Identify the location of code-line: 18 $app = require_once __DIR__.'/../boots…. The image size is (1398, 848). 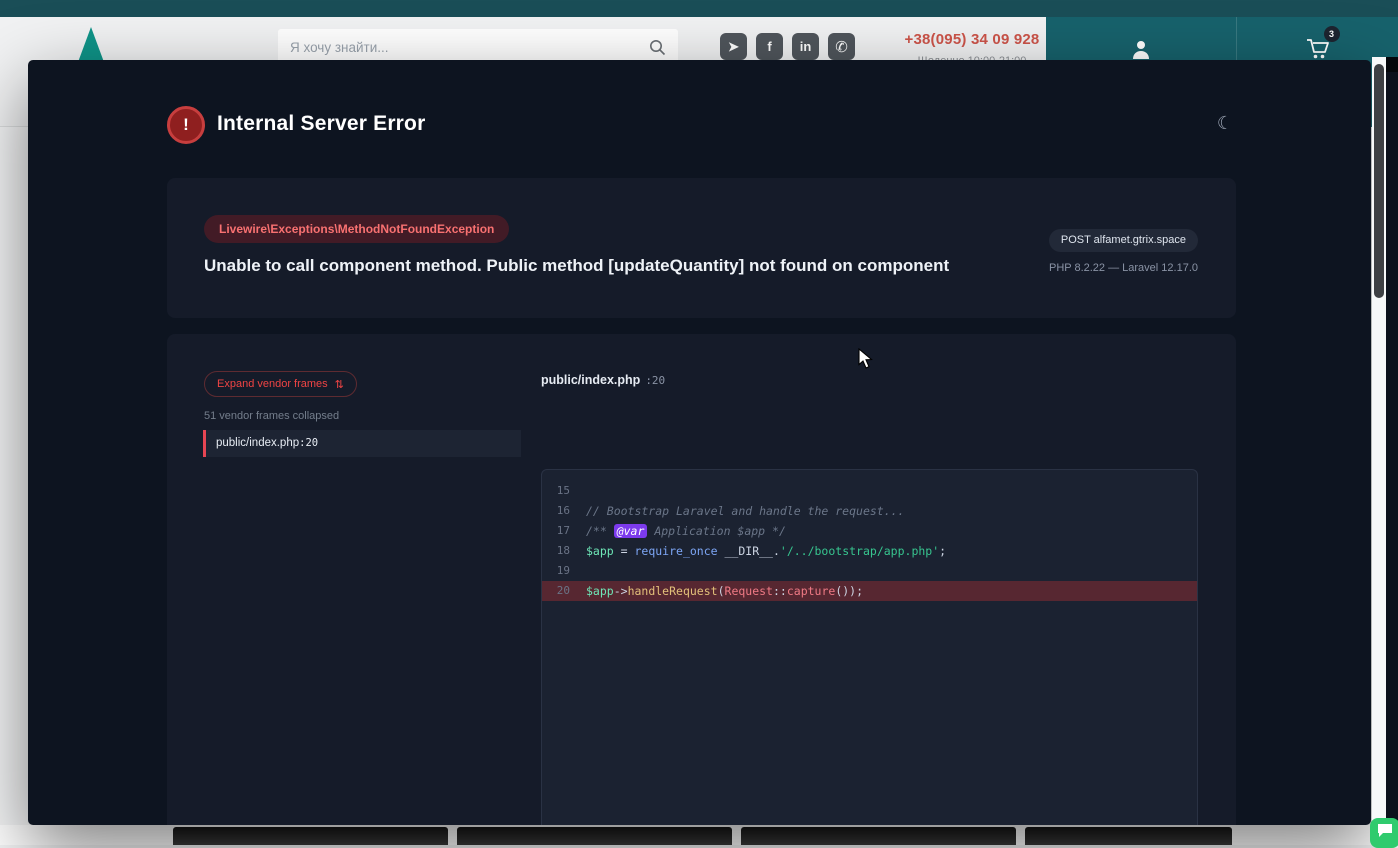
(869, 551).